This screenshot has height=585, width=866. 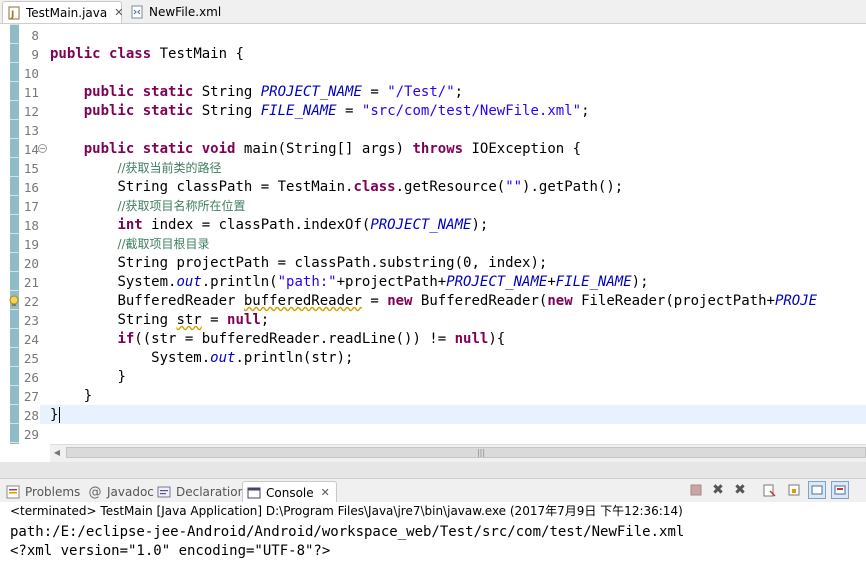 I want to click on line-number: 20, so click(x=31, y=263).